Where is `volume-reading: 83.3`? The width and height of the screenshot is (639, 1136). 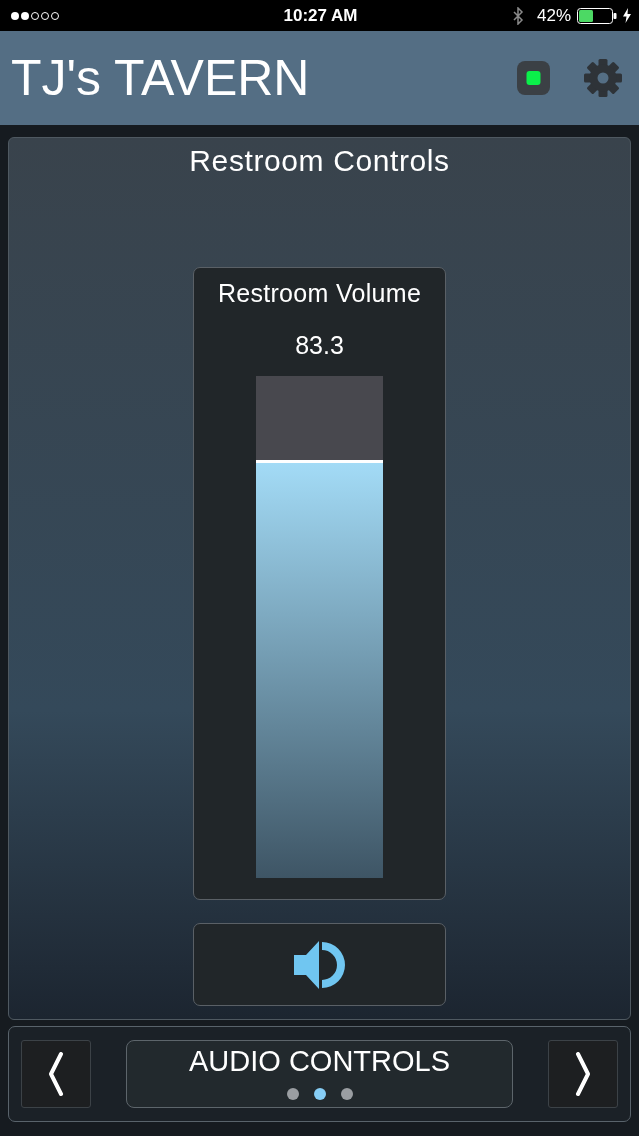 volume-reading: 83.3 is located at coordinates (319, 345).